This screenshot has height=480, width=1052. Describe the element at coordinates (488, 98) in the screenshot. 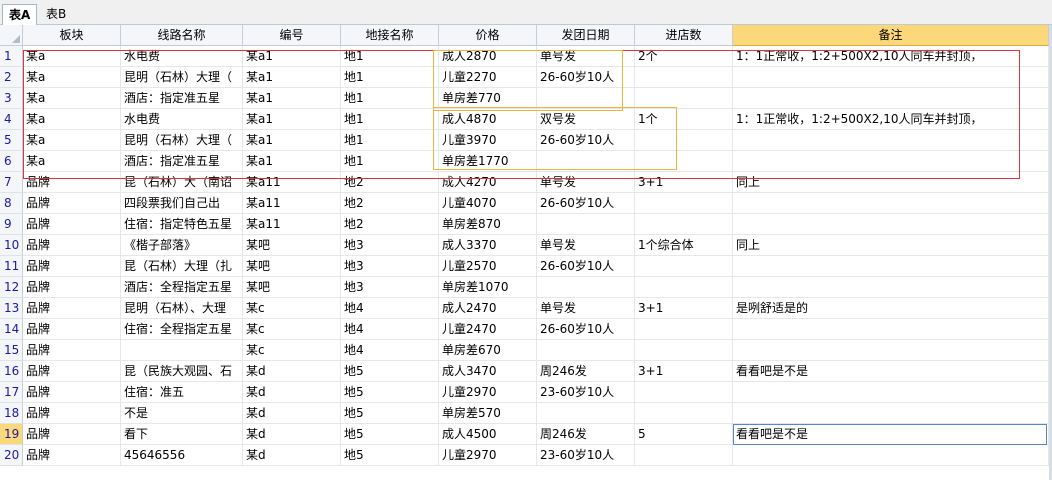

I see `grid-cell: 单房差770` at that location.